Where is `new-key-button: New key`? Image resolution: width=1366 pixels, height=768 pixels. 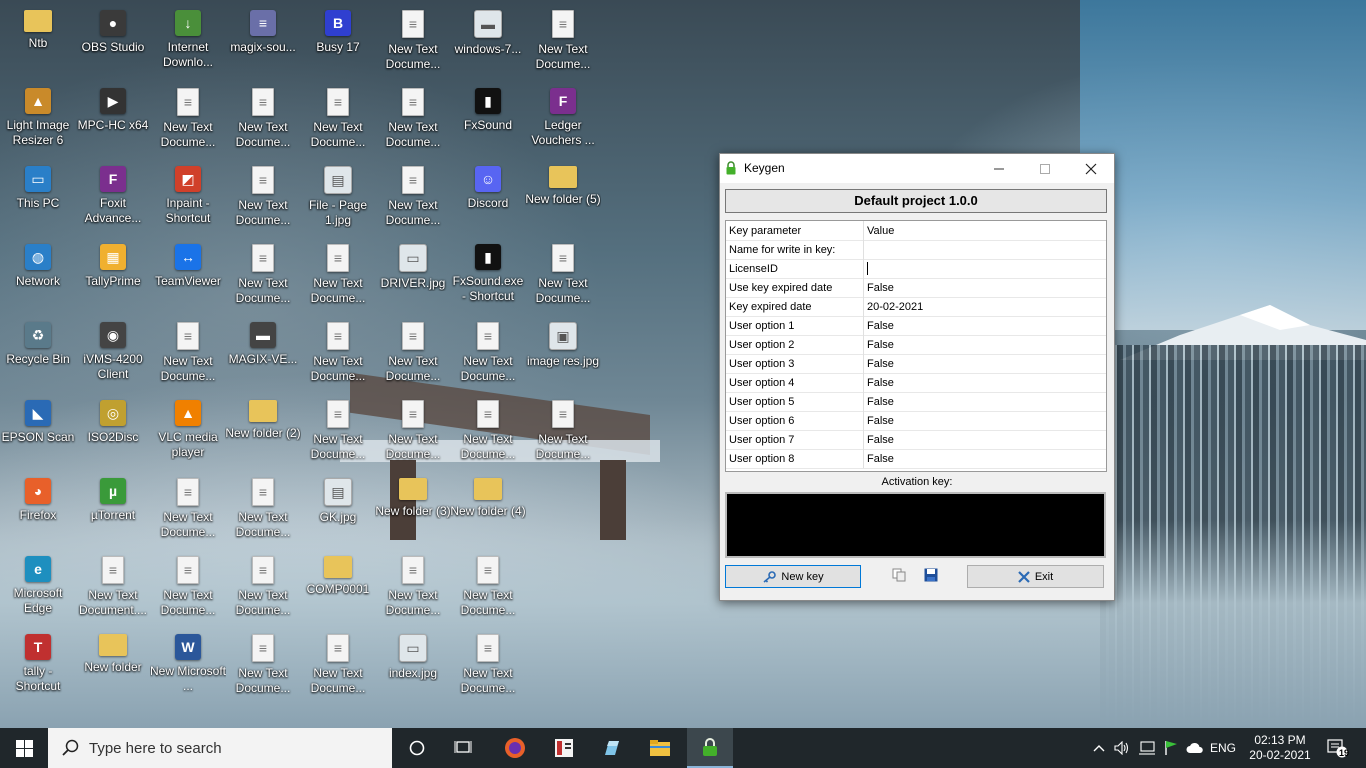
new-key-button: New key is located at coordinates (793, 576).